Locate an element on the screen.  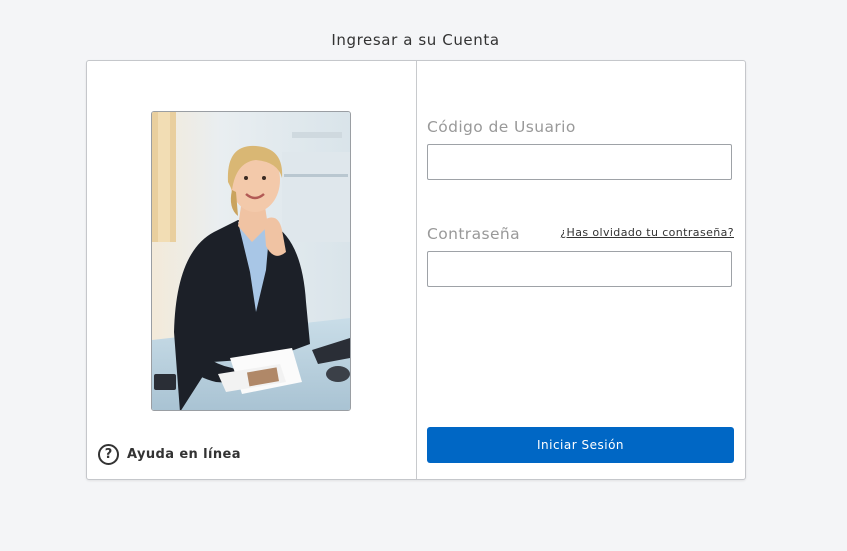
password-input is located at coordinates (579, 269).